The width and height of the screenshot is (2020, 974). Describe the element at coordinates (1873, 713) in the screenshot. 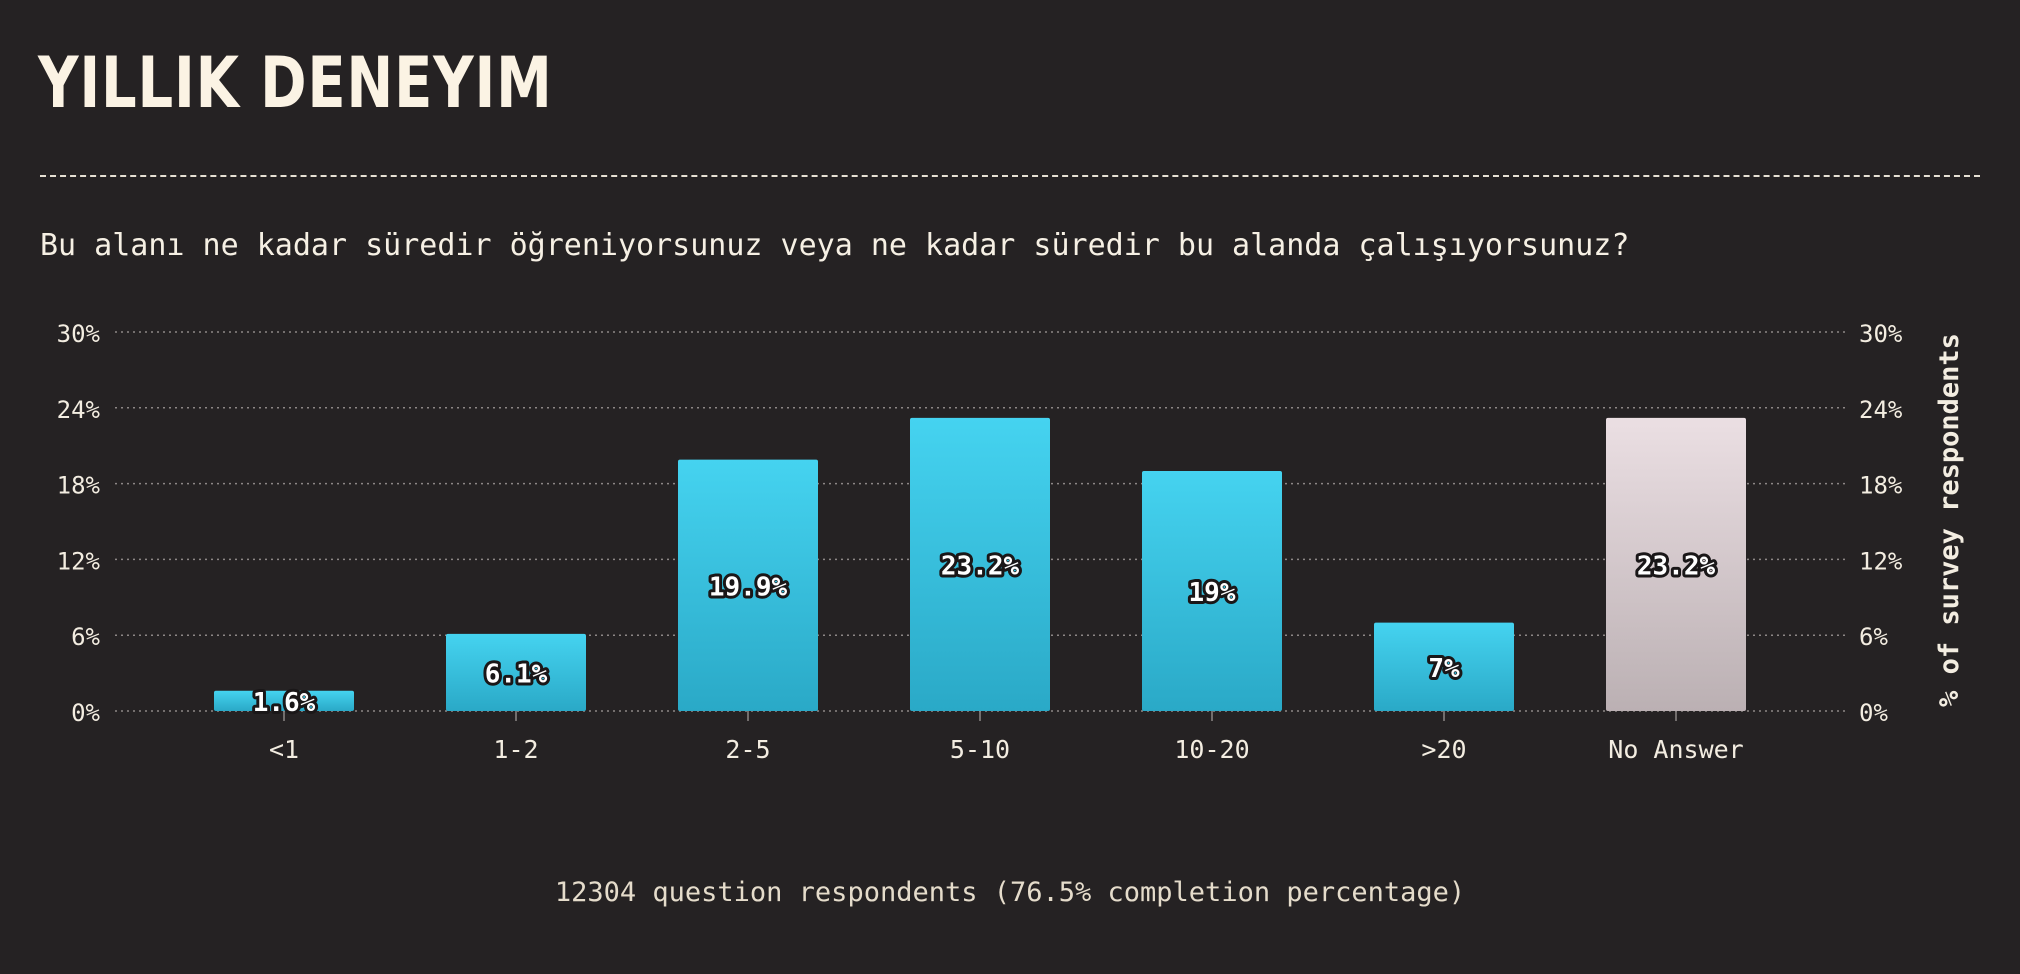

I see `y-tick-label-right: 0%` at that location.